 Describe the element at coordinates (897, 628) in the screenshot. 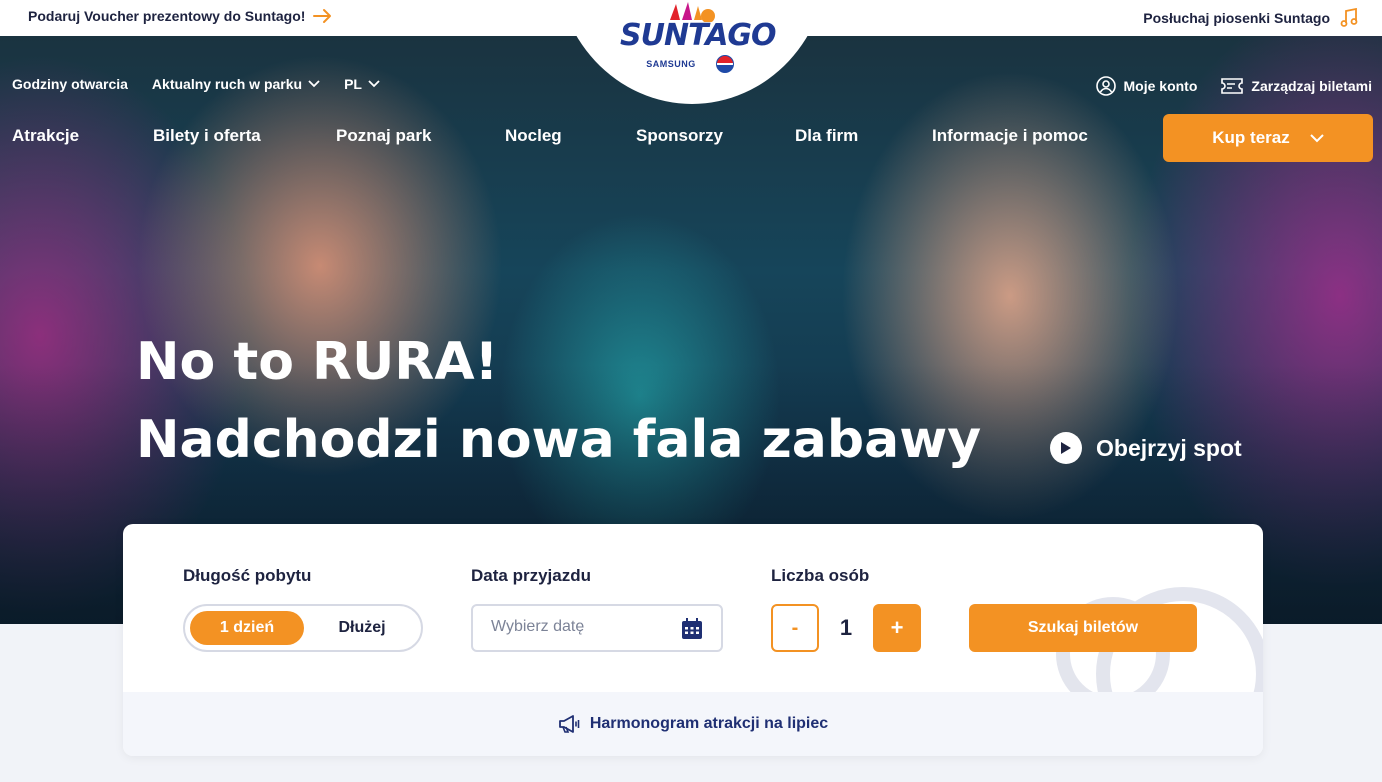

I see `increase-people-button: +` at that location.